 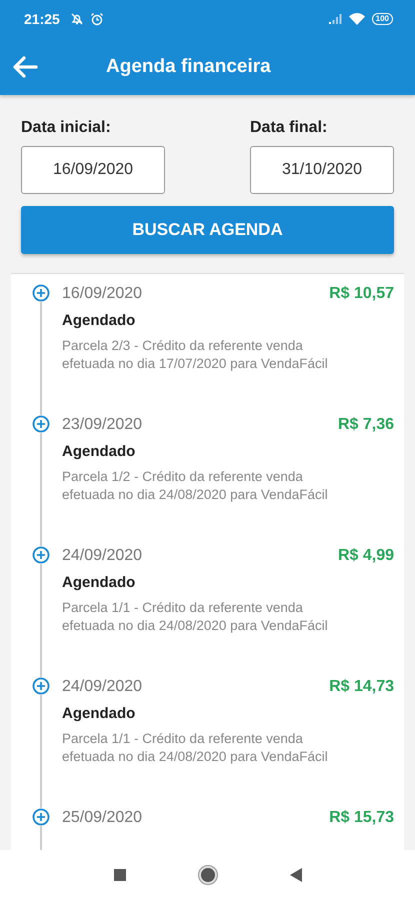 I want to click on back-arrow-icon, so click(x=25, y=67).